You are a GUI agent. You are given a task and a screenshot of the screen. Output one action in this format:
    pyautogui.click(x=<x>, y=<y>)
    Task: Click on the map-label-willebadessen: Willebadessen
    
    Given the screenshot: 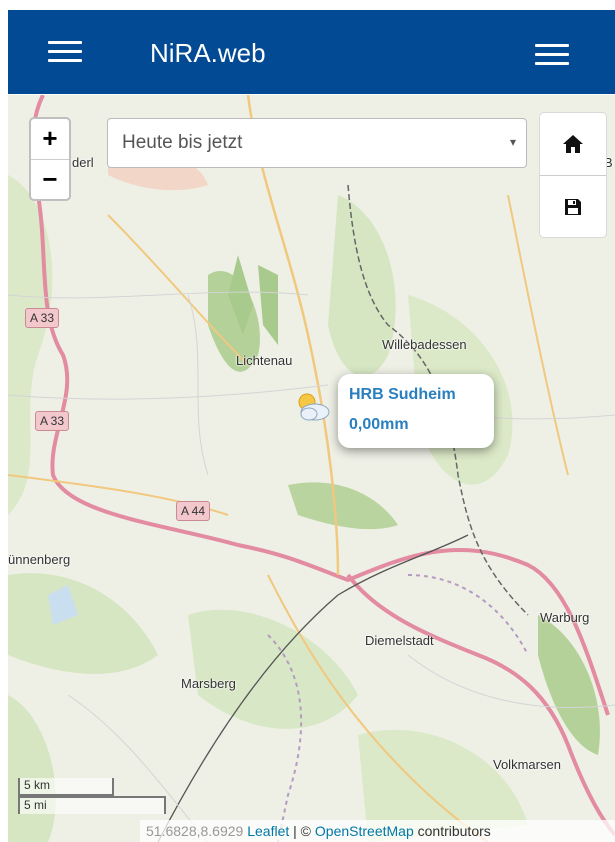 What is the action you would take?
    pyautogui.click(x=424, y=344)
    